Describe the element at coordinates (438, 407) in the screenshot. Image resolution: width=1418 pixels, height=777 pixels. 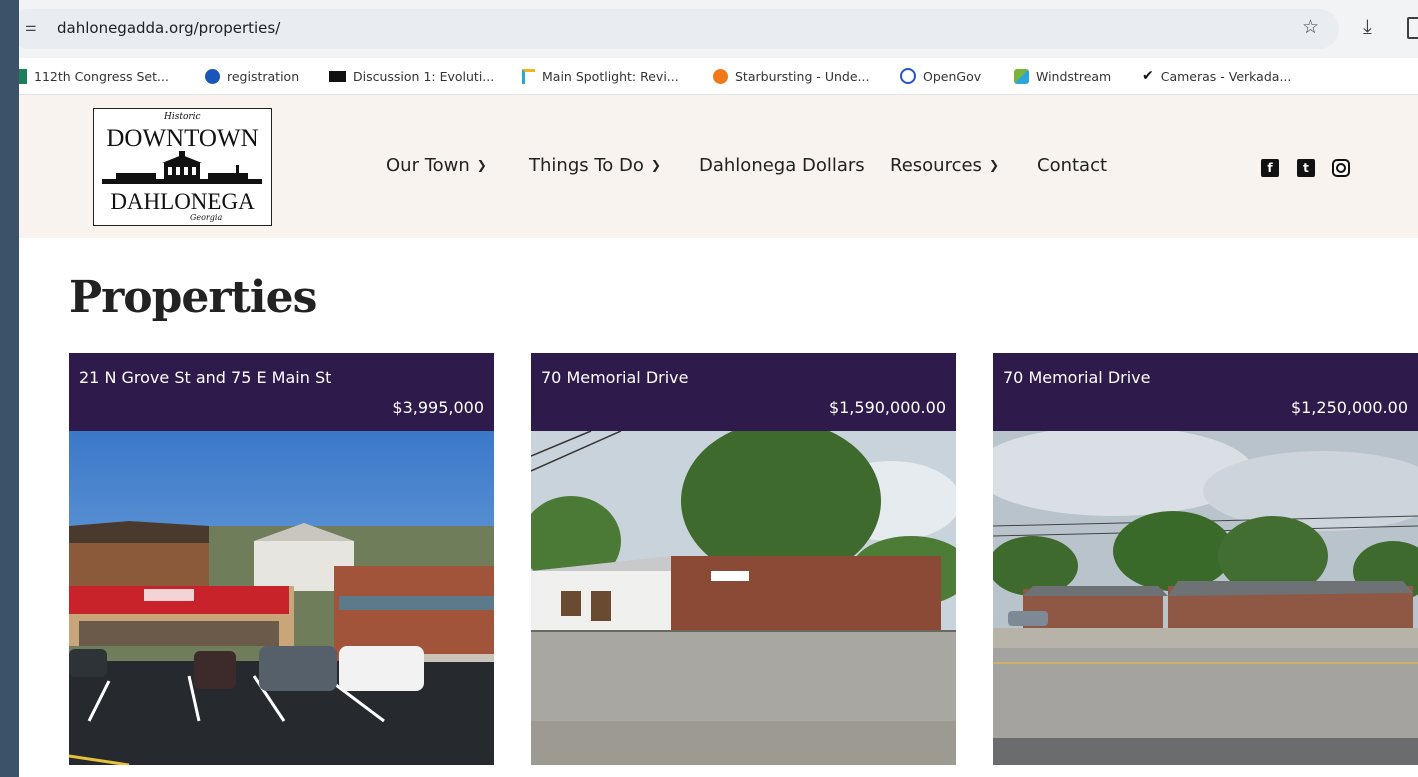
I see `property-price: $3,995,000` at that location.